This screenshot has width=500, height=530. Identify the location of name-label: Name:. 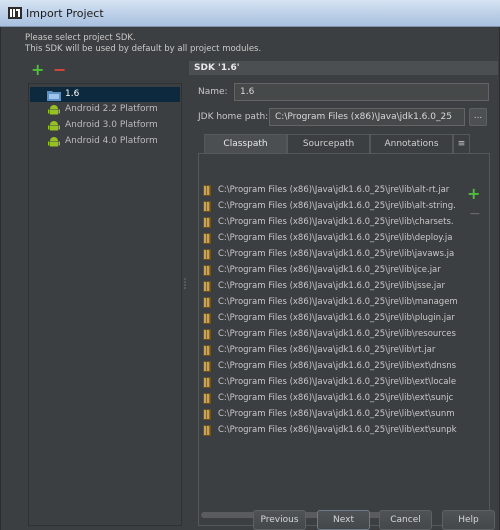
(213, 92).